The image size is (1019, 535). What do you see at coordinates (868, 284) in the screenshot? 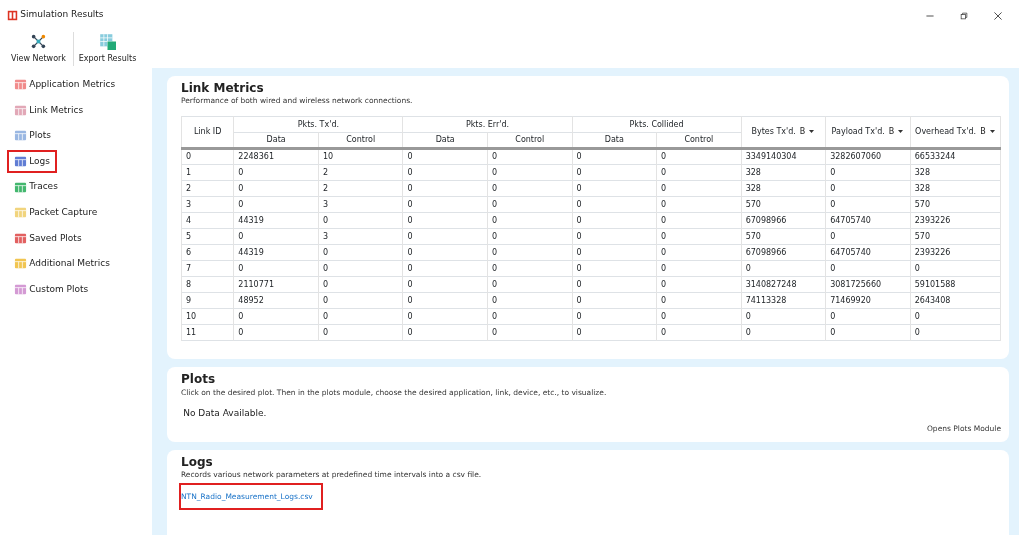
I see `table-cell: 3081725660` at bounding box center [868, 284].